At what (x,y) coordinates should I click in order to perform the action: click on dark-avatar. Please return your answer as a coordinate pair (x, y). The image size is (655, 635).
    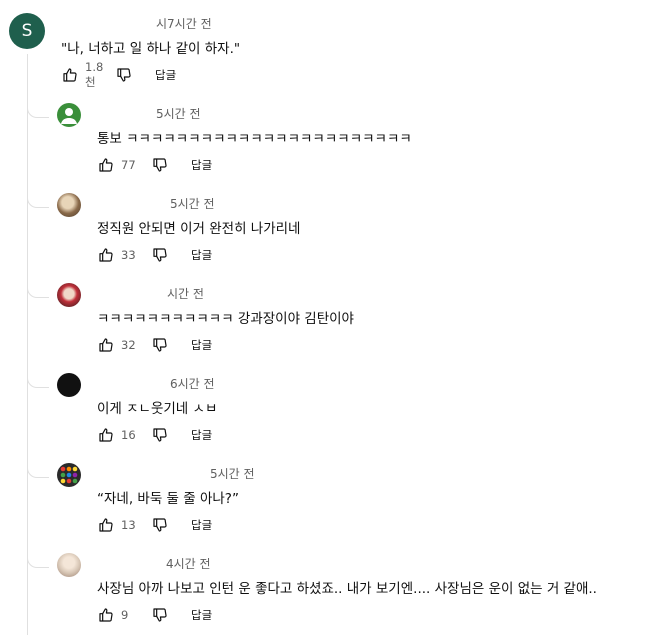
    Looking at the image, I should click on (69, 385).